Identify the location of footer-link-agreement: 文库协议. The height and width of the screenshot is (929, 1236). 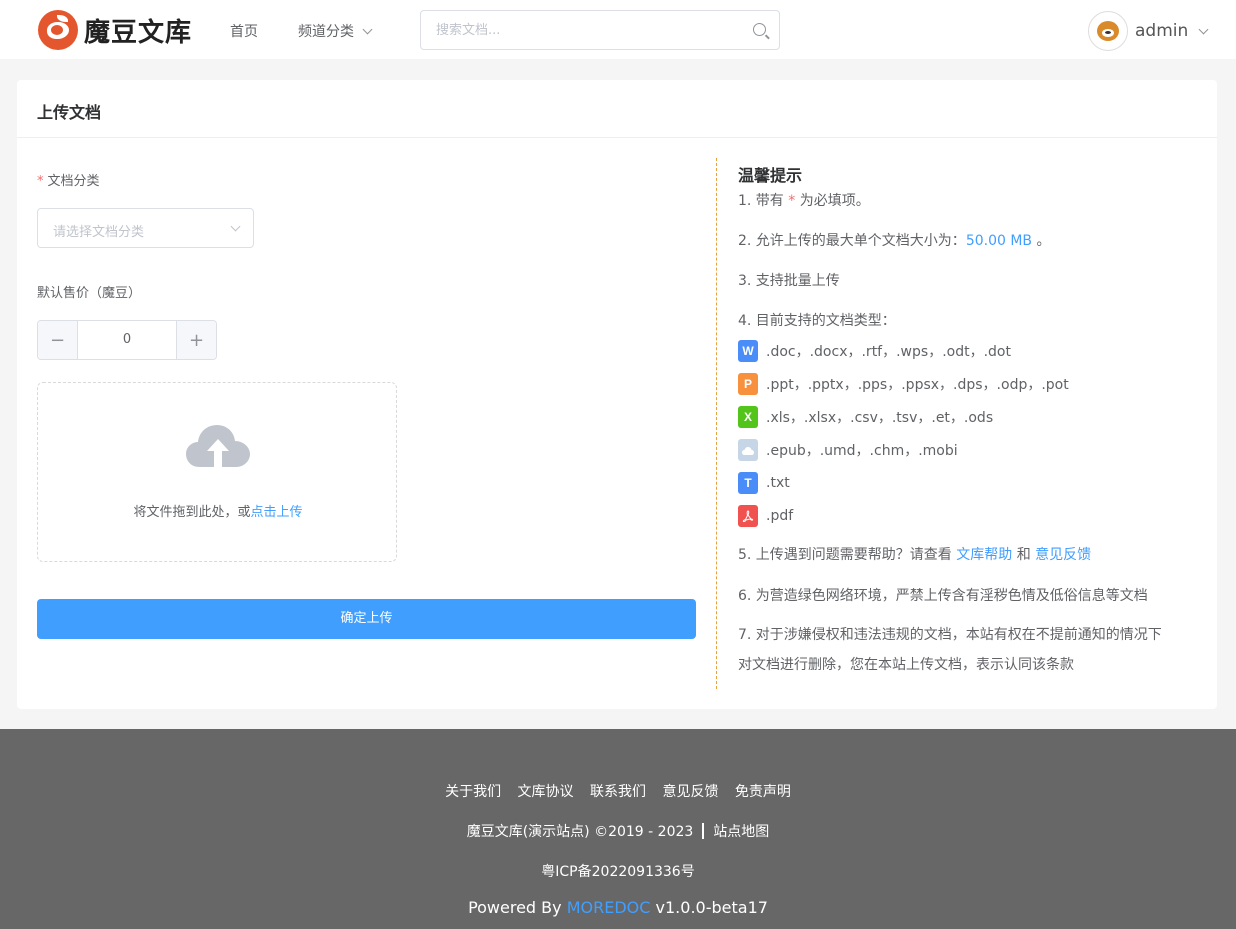
(546, 792).